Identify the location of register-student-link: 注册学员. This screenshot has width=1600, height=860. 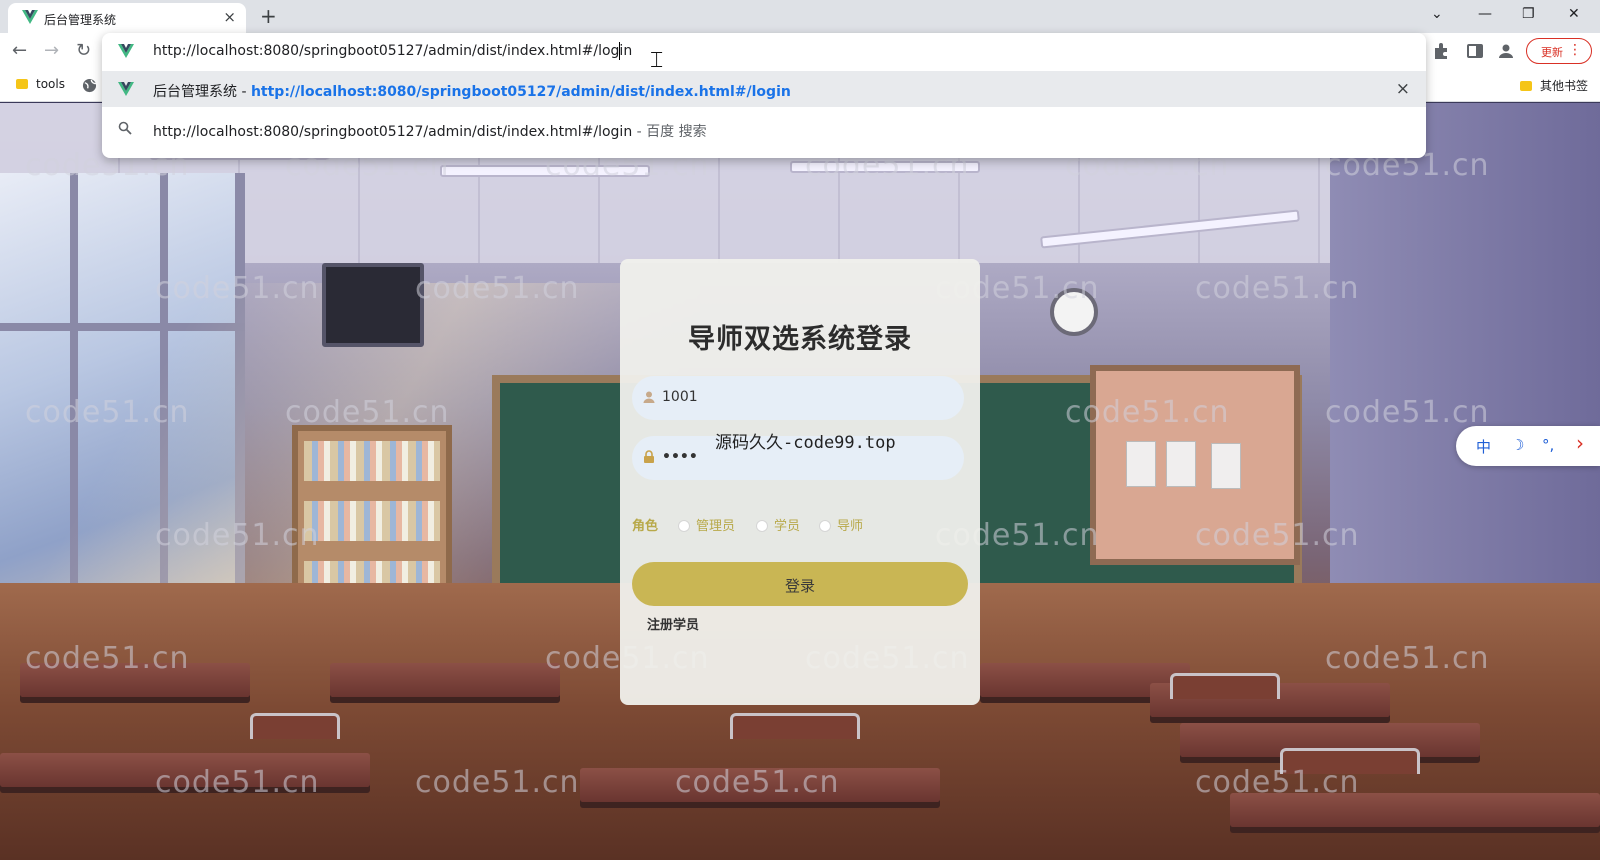
(673, 623).